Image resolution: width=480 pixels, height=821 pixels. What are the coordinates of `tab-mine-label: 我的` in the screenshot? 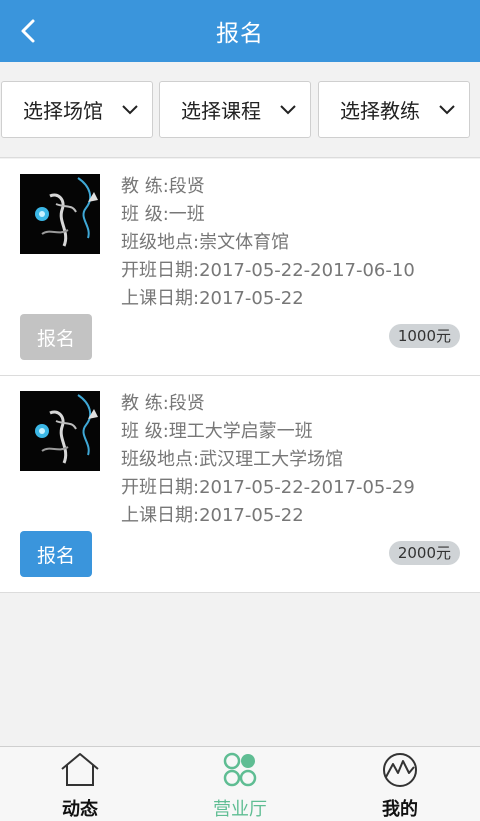 It's located at (400, 809).